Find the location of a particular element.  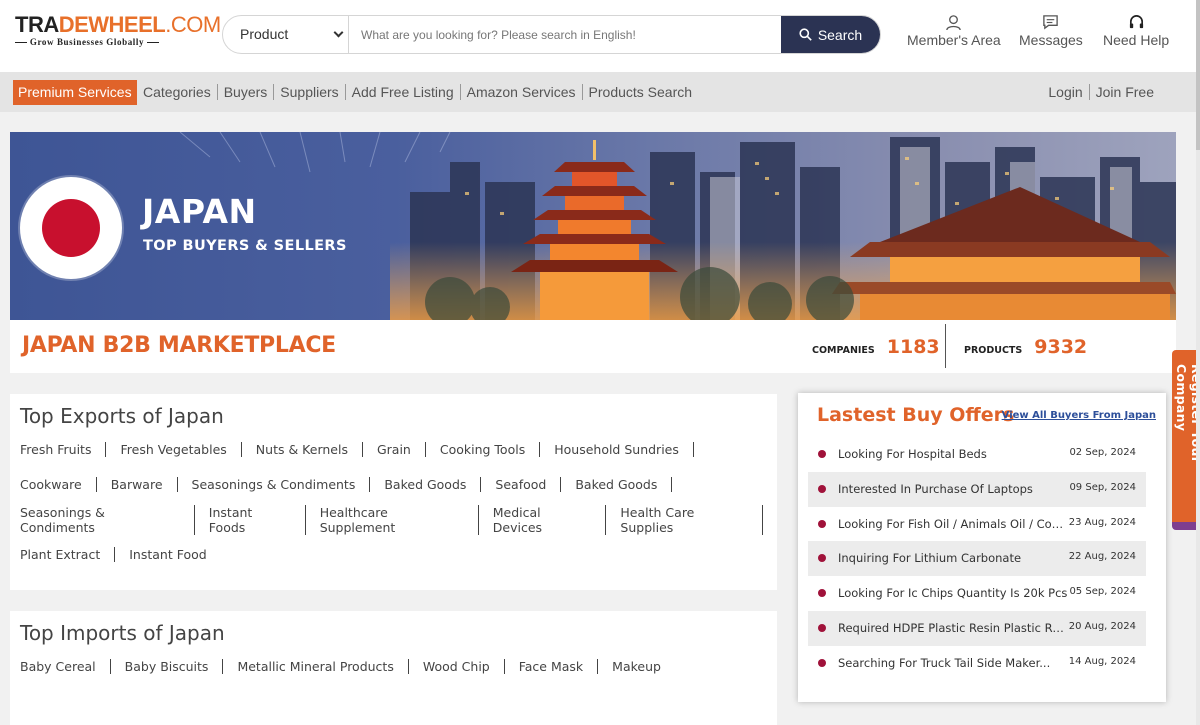

nav-premium-services: Premium Services is located at coordinates (75, 92).